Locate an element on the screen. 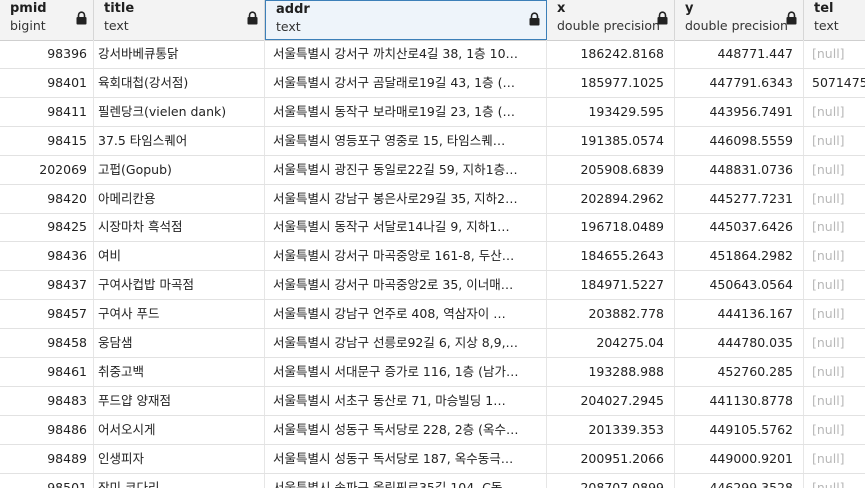 The image size is (865, 488). cell-y: 445037.6426 is located at coordinates (739, 227).